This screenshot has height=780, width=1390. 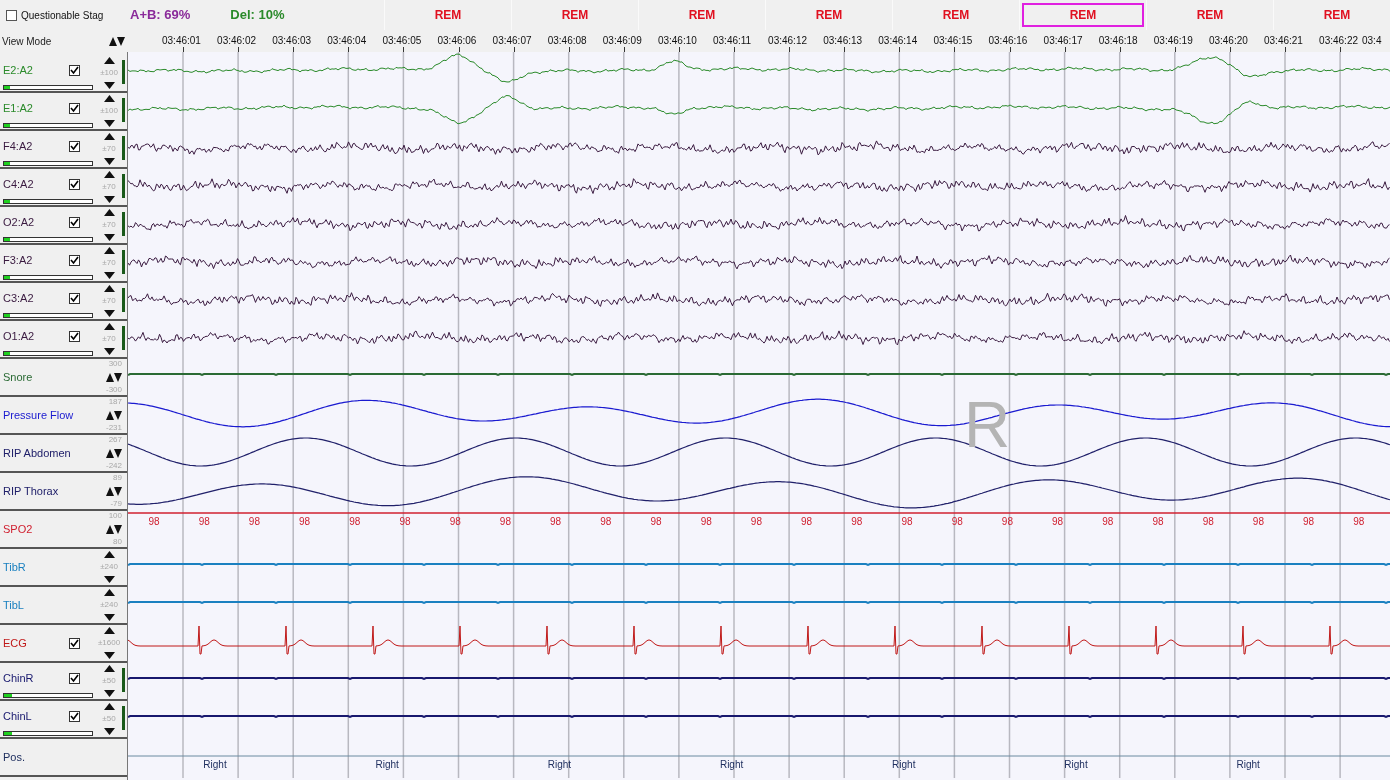 What do you see at coordinates (257, 15) in the screenshot?
I see `delta-text: Del: 10%` at bounding box center [257, 15].